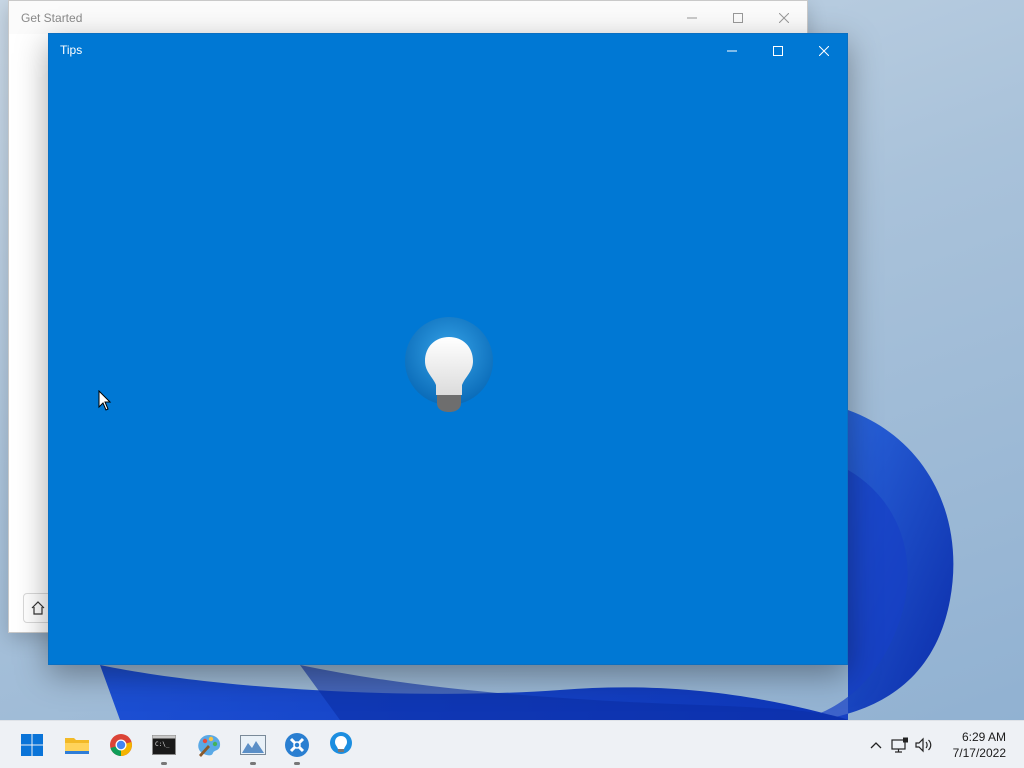  I want to click on chrome-icon, so click(121, 745).